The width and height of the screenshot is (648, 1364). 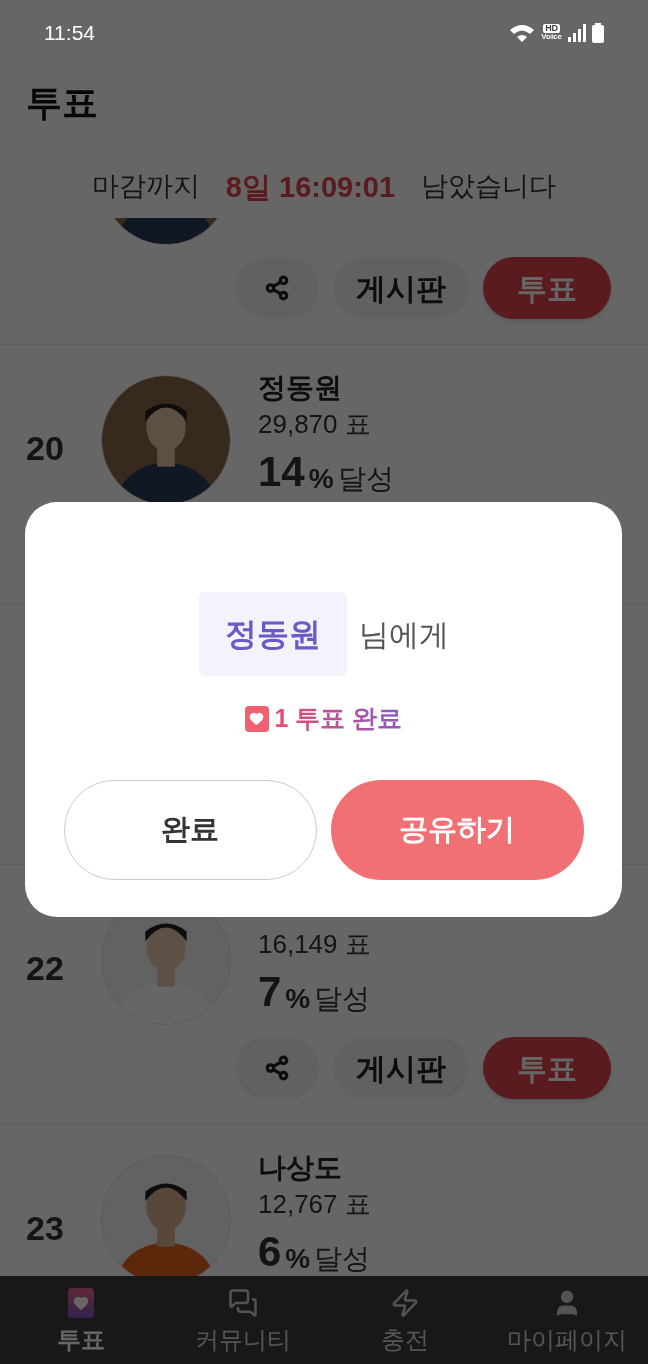 I want to click on countdown-time: 8일 16:09:01, so click(x=310, y=187).